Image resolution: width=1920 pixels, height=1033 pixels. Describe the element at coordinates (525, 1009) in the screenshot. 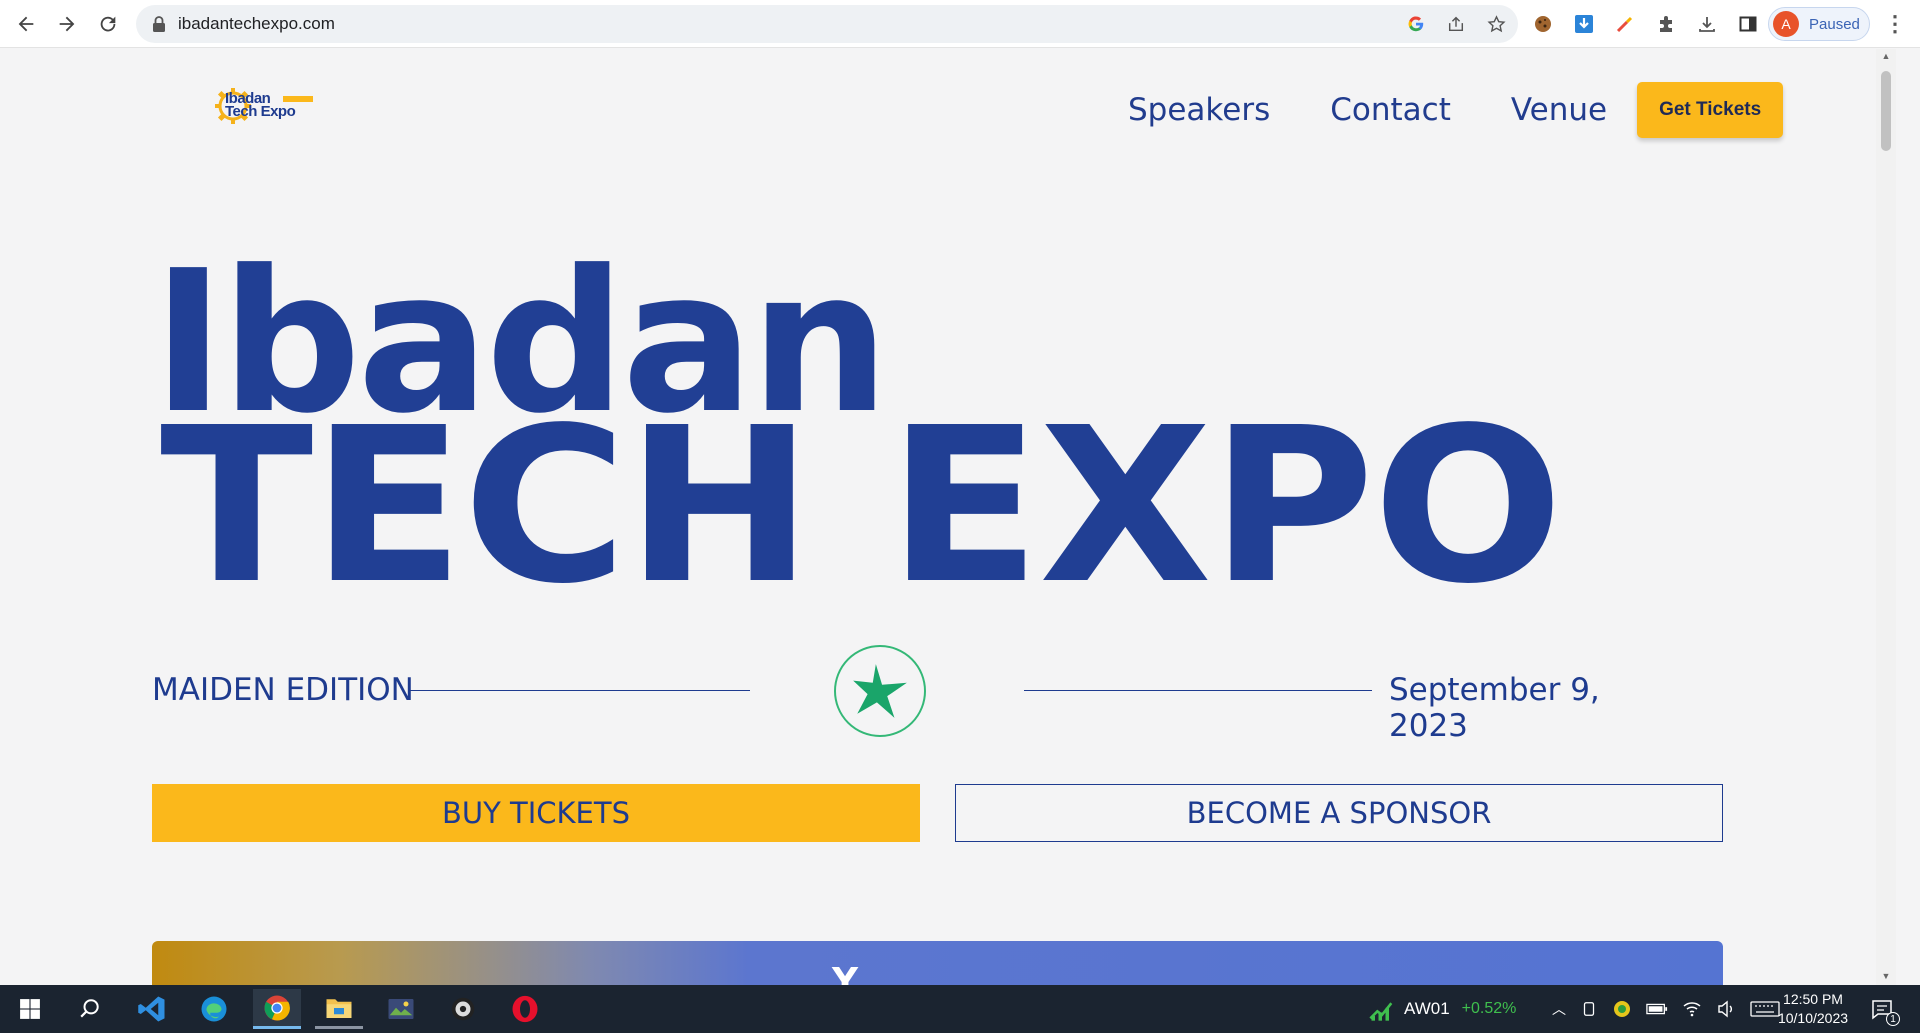

I see `opera-icon` at that location.